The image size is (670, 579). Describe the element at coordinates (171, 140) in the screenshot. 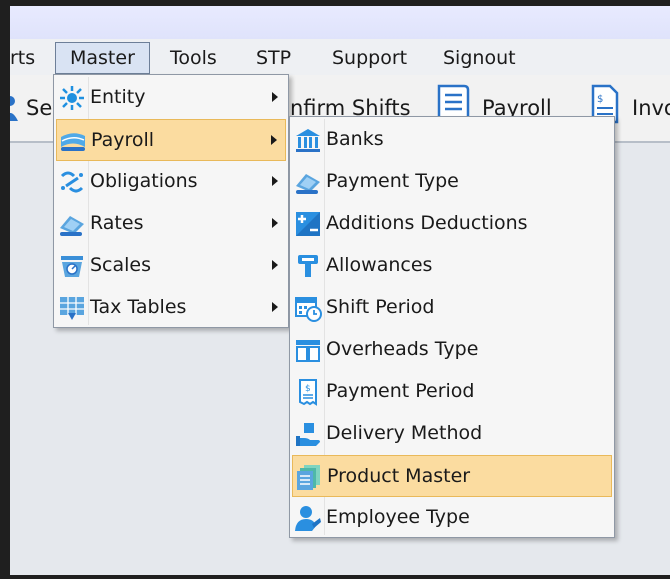

I see `menu-item-payroll: Payroll` at that location.